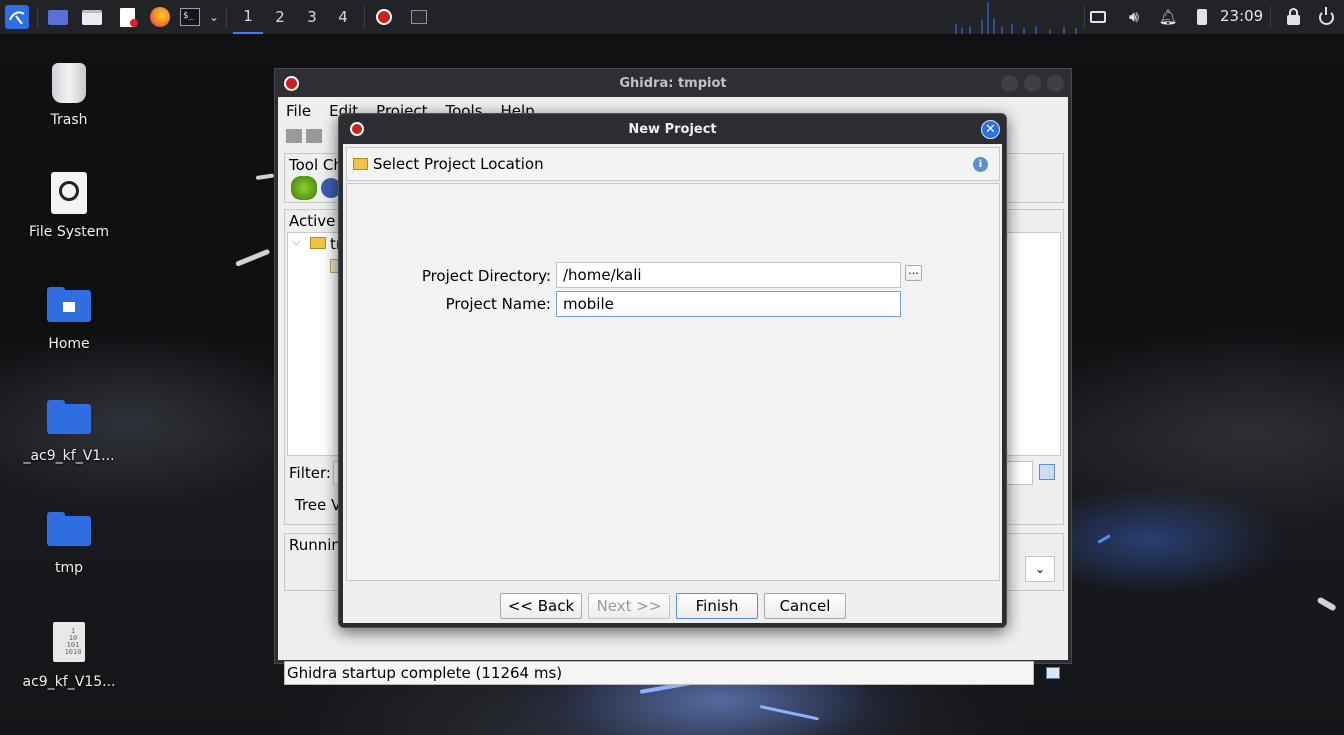  Describe the element at coordinates (1241, 16) in the screenshot. I see `clock: 23:09` at that location.